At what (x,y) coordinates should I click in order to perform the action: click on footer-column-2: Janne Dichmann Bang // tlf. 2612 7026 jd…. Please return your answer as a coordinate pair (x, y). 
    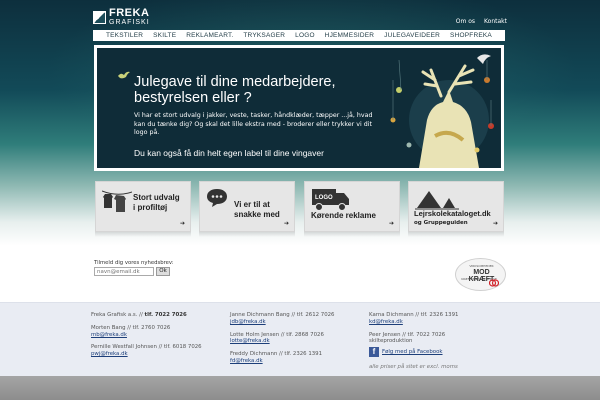
    Looking at the image, I should click on (282, 338).